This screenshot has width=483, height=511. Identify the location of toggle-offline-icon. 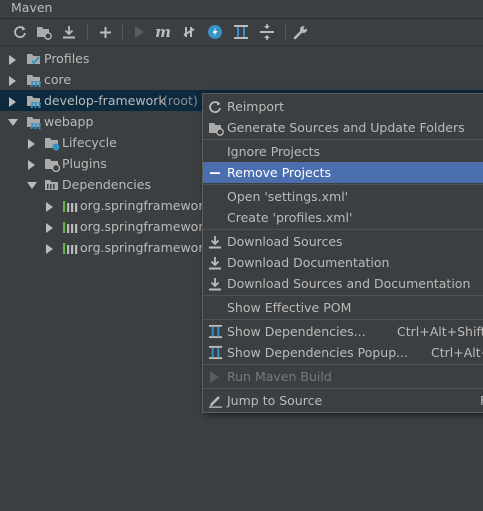
(189, 32).